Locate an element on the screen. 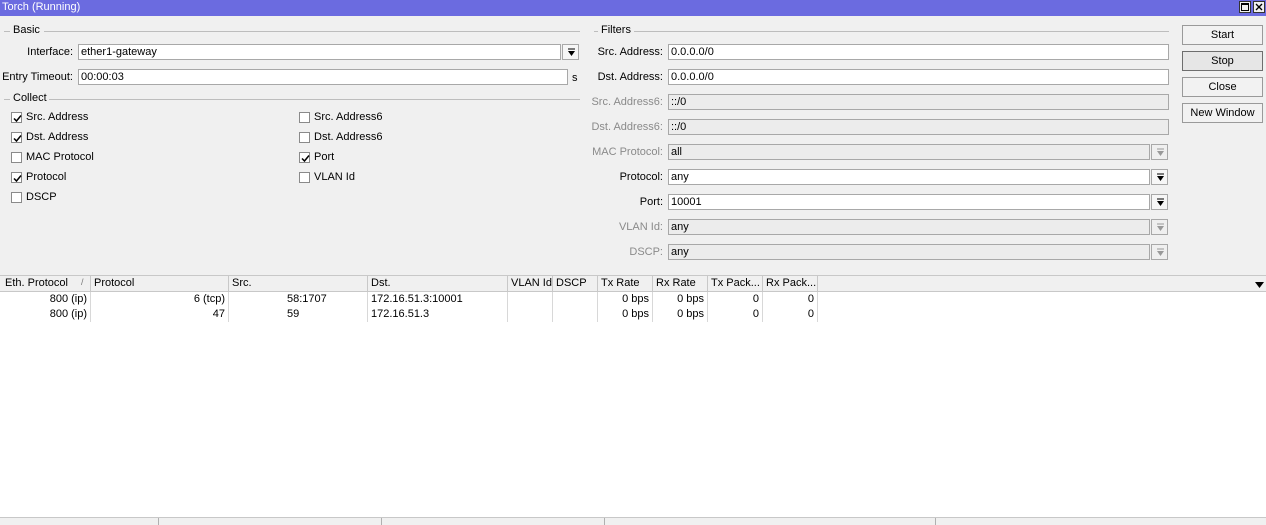 This screenshot has height=525, width=1266. collect-label: Dst. Address is located at coordinates (57, 137).